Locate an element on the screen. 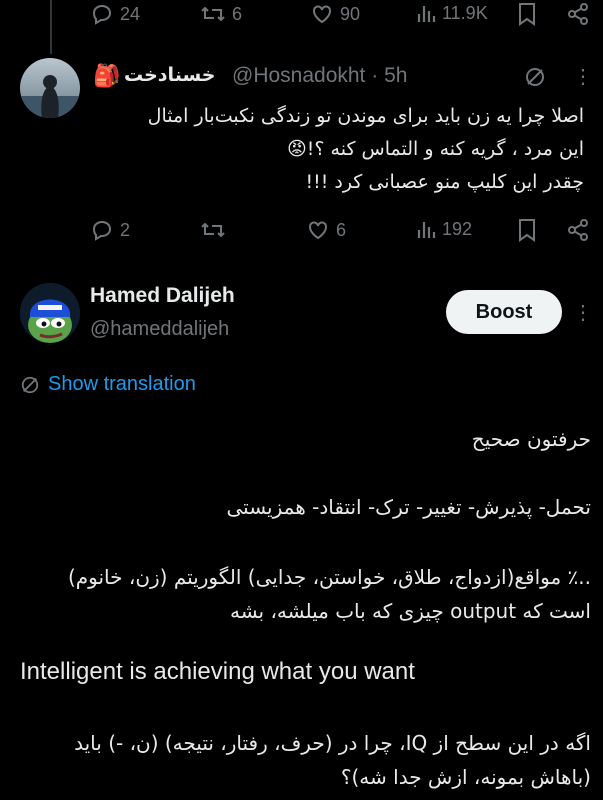 Image resolution: width=603 pixels, height=800 pixels. reply-handle-line: @Hosnadokht · 5h is located at coordinates (319, 76).